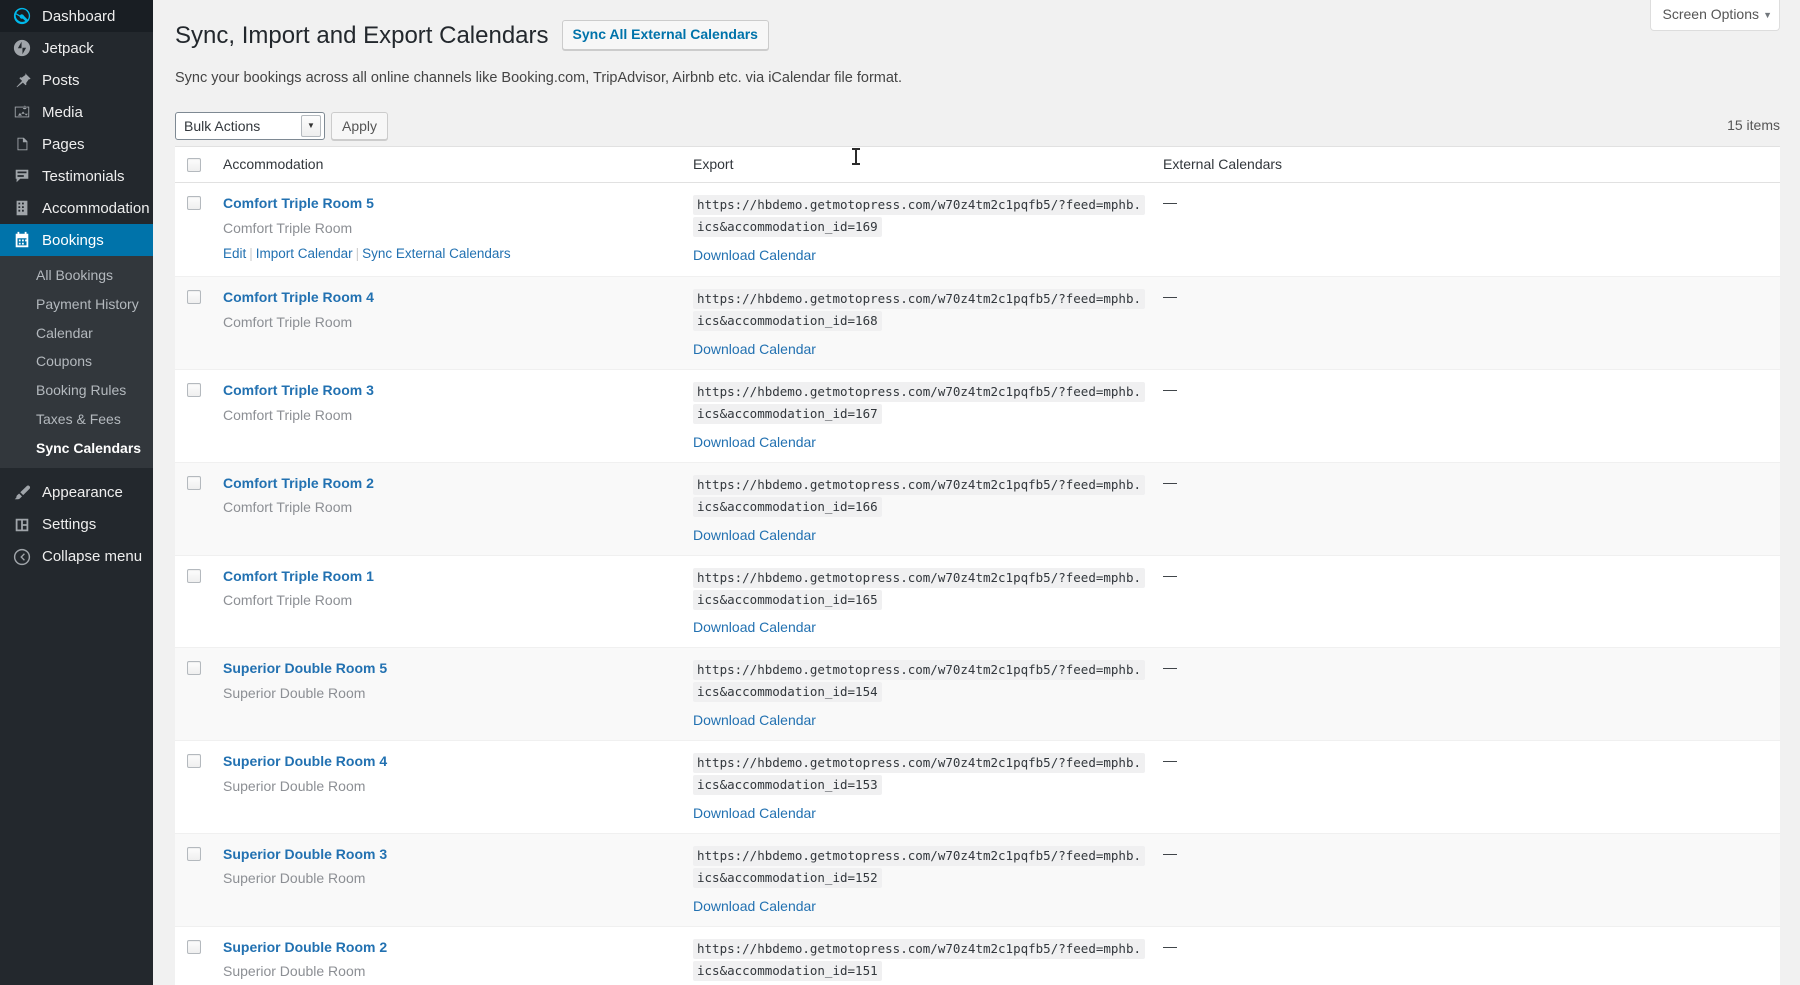 The height and width of the screenshot is (985, 1800). What do you see at coordinates (304, 253) in the screenshot?
I see `row-action-import-calendar: Import Calendar` at bounding box center [304, 253].